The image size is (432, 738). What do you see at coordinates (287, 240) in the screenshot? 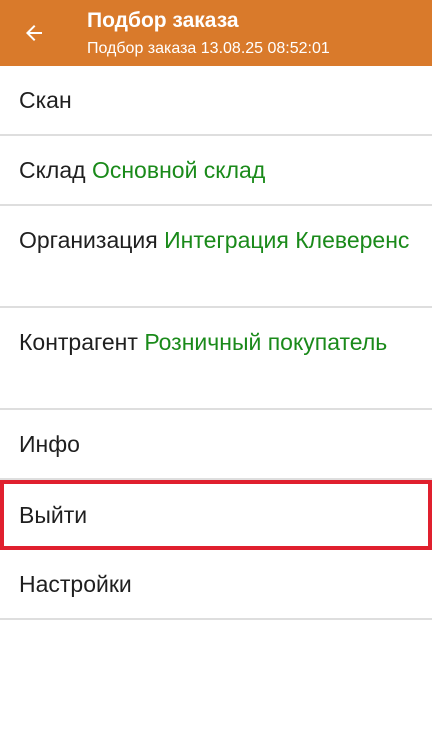
I see `menu-item-value: Интеграция Клеверенс` at bounding box center [287, 240].